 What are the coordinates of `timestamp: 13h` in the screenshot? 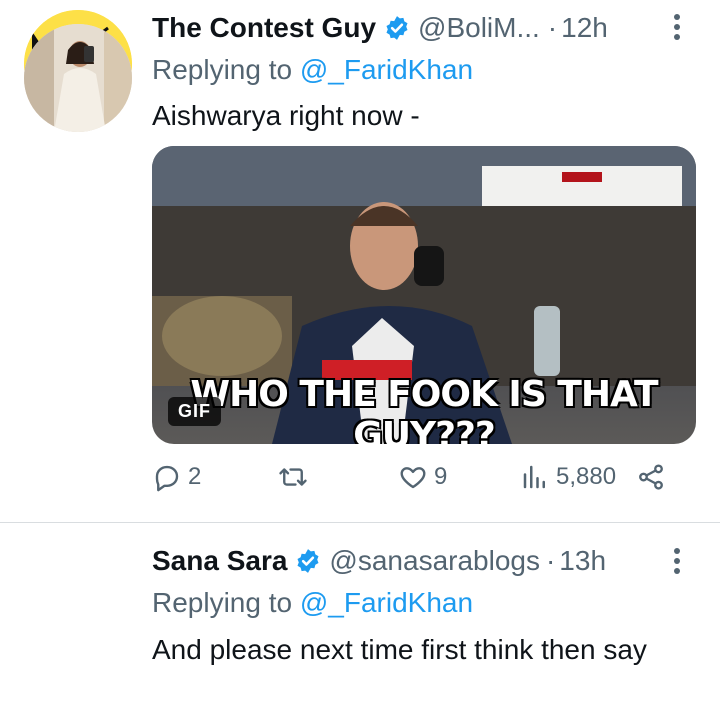 It's located at (582, 561).